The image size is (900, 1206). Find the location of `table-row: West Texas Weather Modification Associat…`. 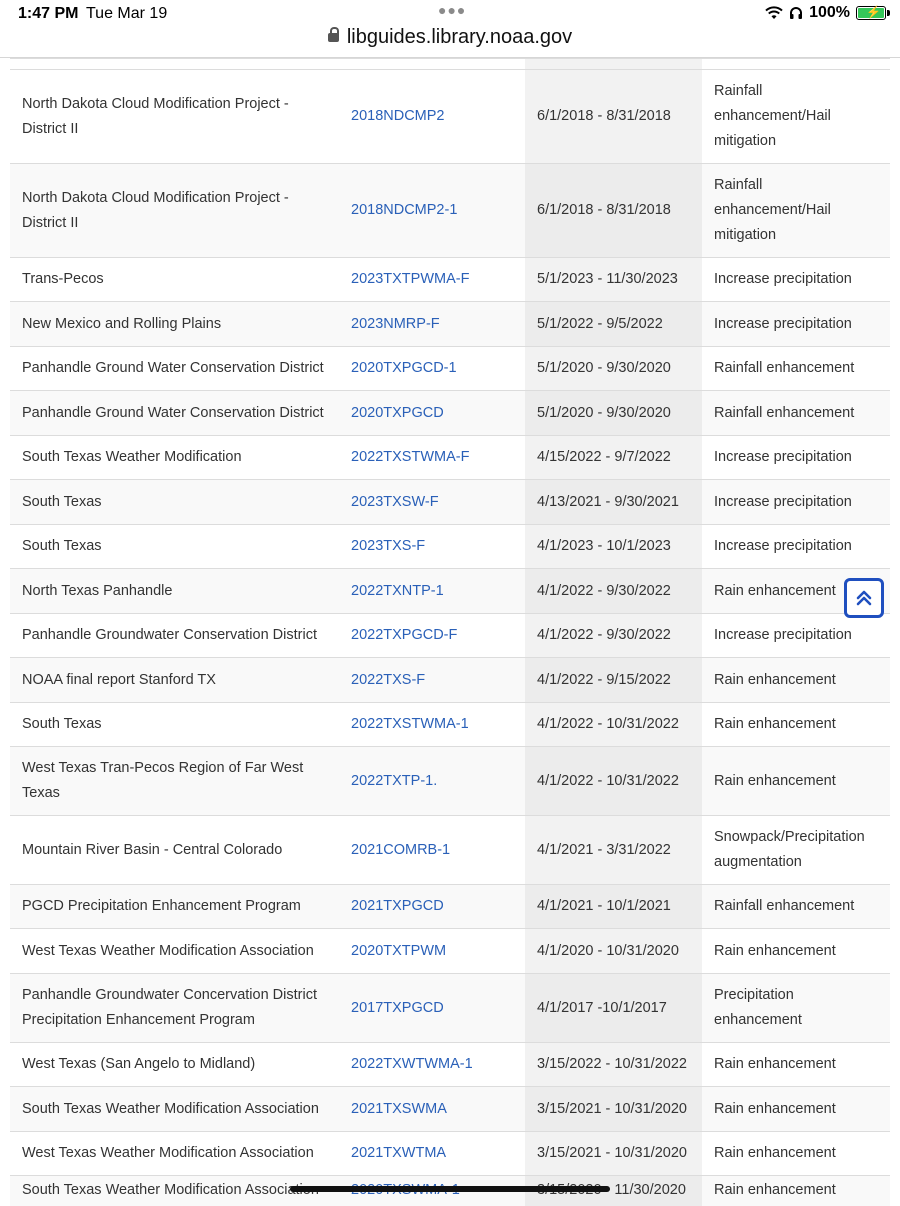

table-row: West Texas Weather Modification Associat… is located at coordinates (450, 1153).